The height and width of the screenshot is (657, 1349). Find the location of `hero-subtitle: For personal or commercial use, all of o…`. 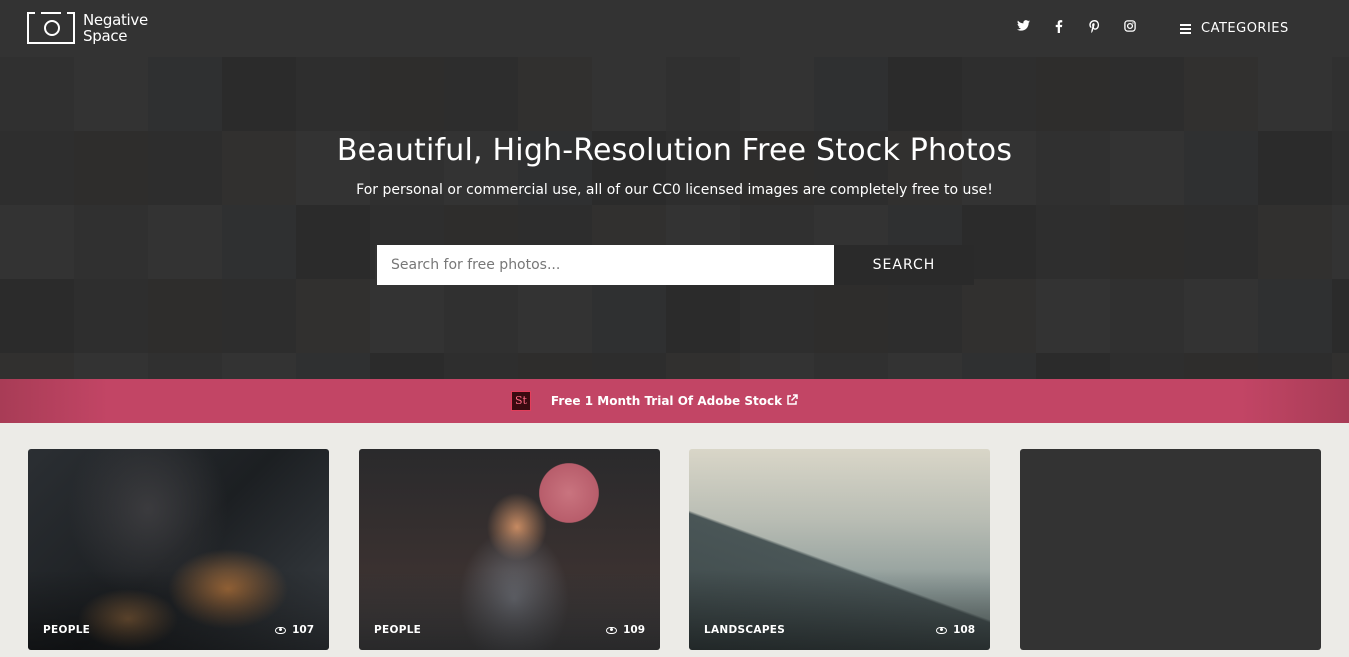

hero-subtitle: For personal or commercial use, all of o… is located at coordinates (674, 190).